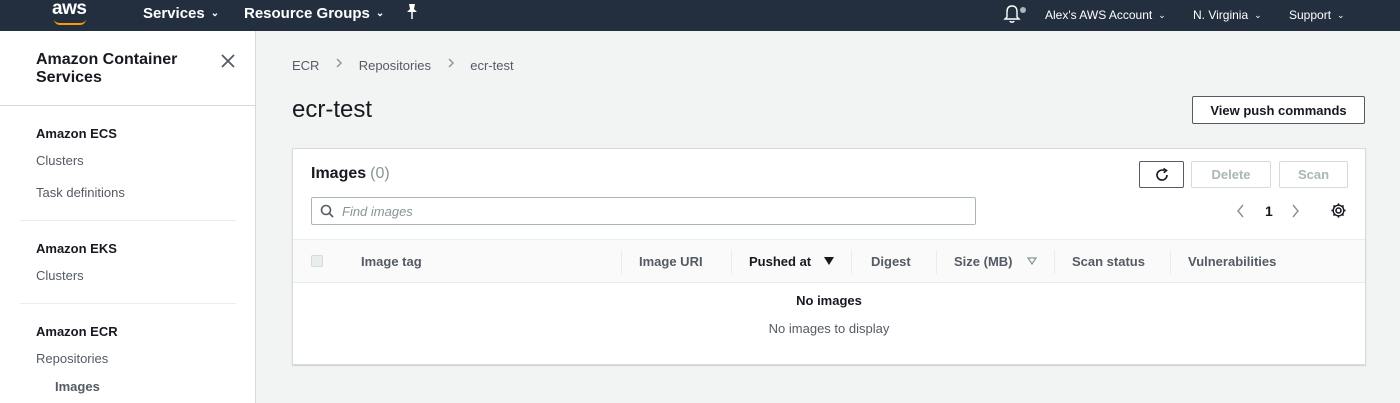  Describe the element at coordinates (72, 358) in the screenshot. I see `sidebar-item-repositories: Repositories` at that location.